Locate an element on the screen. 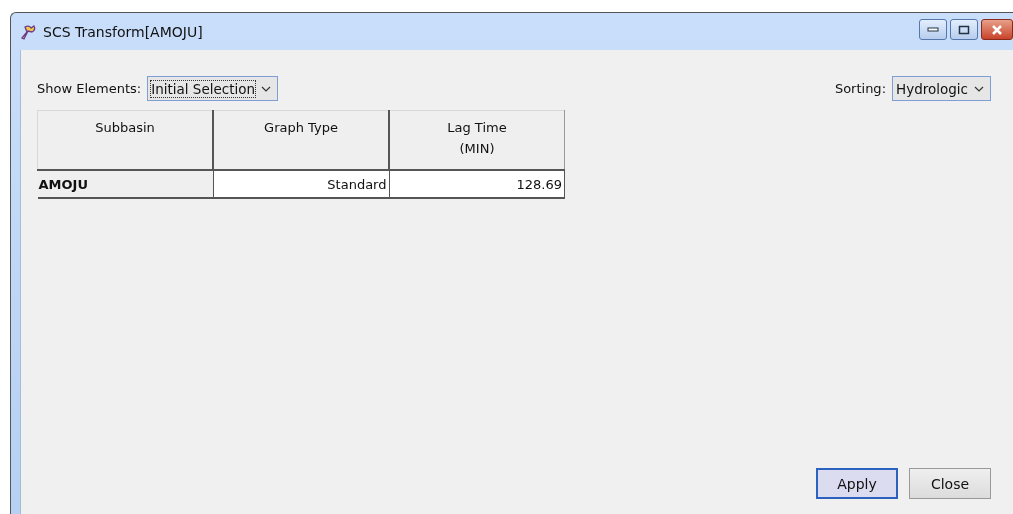 Image resolution: width=1013 pixels, height=514 pixels. column-header: Subbasin is located at coordinates (125, 140).